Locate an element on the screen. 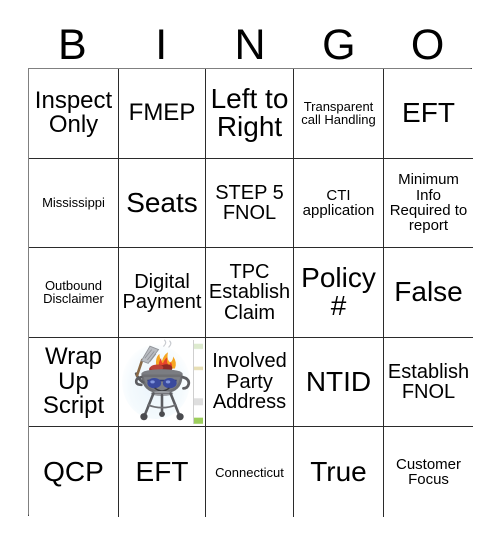 Image resolution: width=500 pixels, height=544 pixels. bingo-cell-label: Wrap Up Script is located at coordinates (73, 381).